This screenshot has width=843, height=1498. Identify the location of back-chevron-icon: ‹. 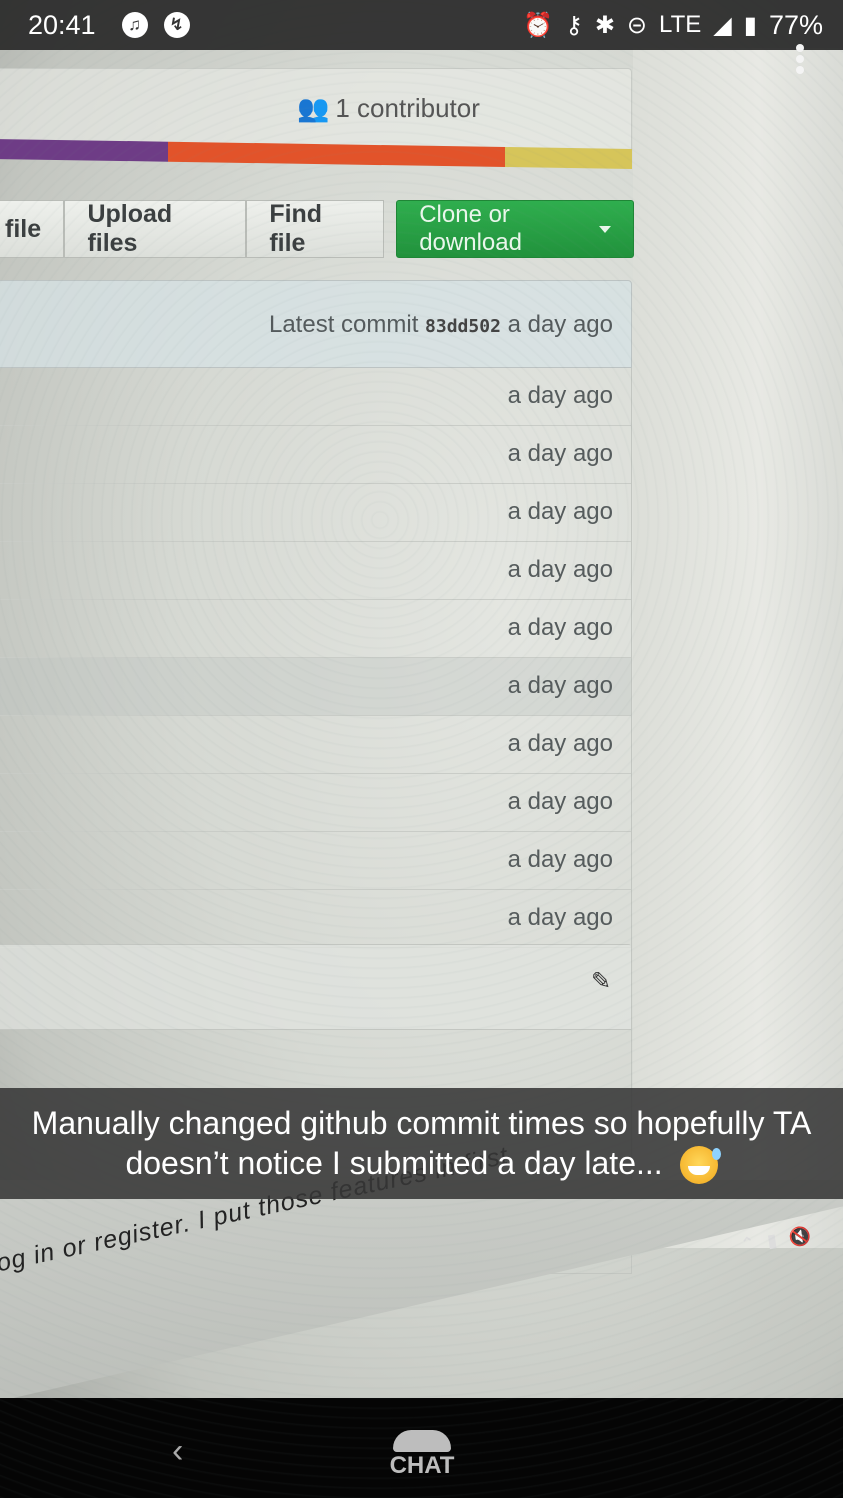
(177, 1451).